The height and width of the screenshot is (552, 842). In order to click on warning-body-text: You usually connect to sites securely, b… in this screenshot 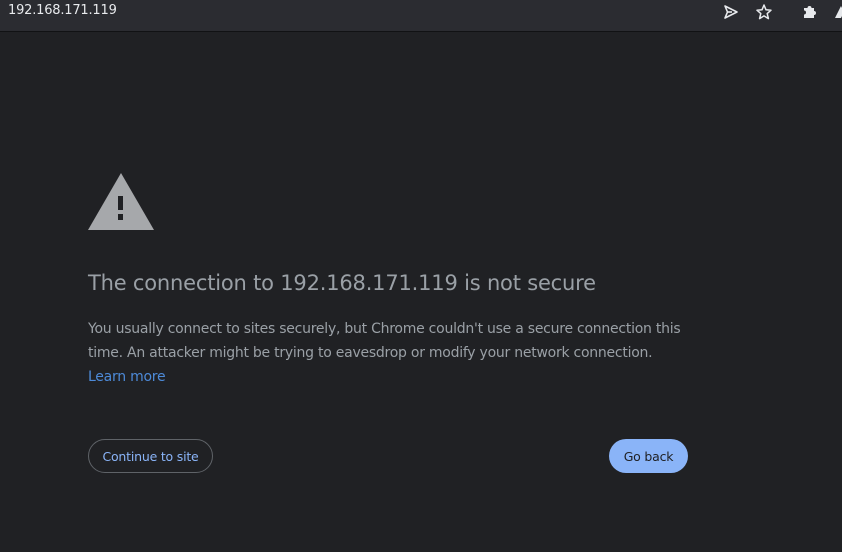, I will do `click(384, 341)`.